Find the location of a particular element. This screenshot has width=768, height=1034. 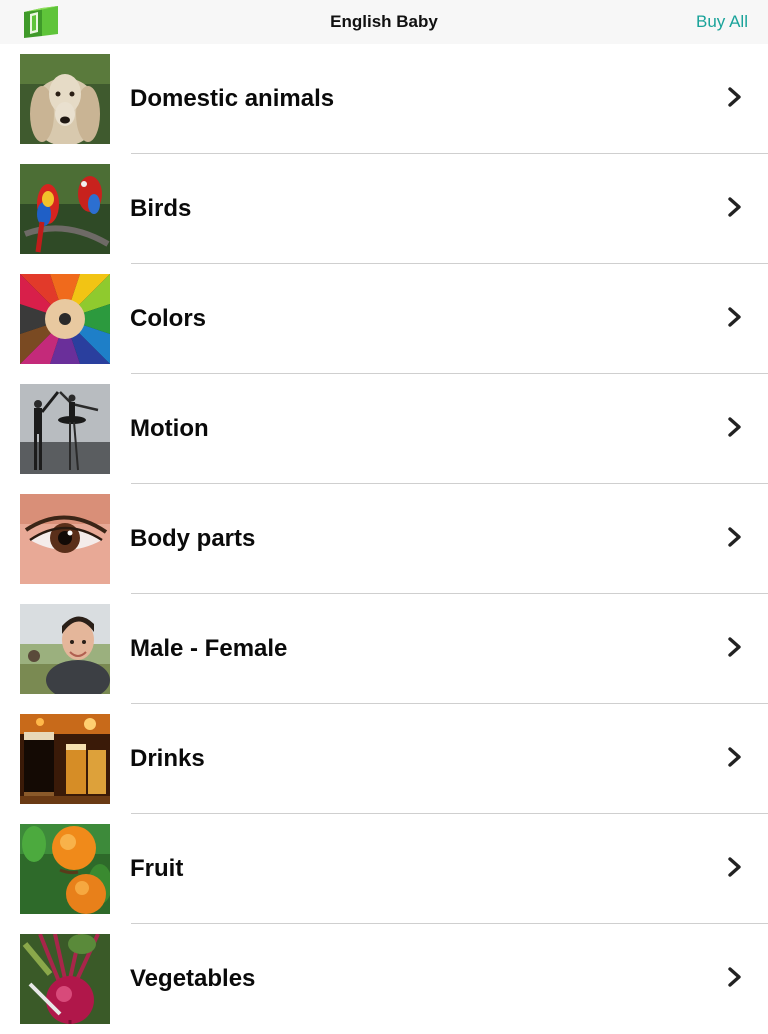

category-label: Male - Female is located at coordinates (209, 648).